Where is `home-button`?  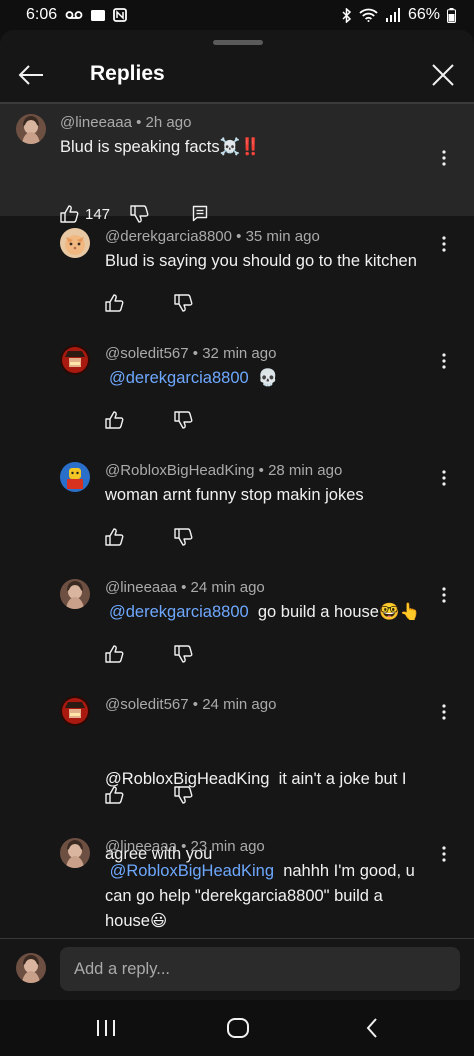
home-button is located at coordinates (238, 1028).